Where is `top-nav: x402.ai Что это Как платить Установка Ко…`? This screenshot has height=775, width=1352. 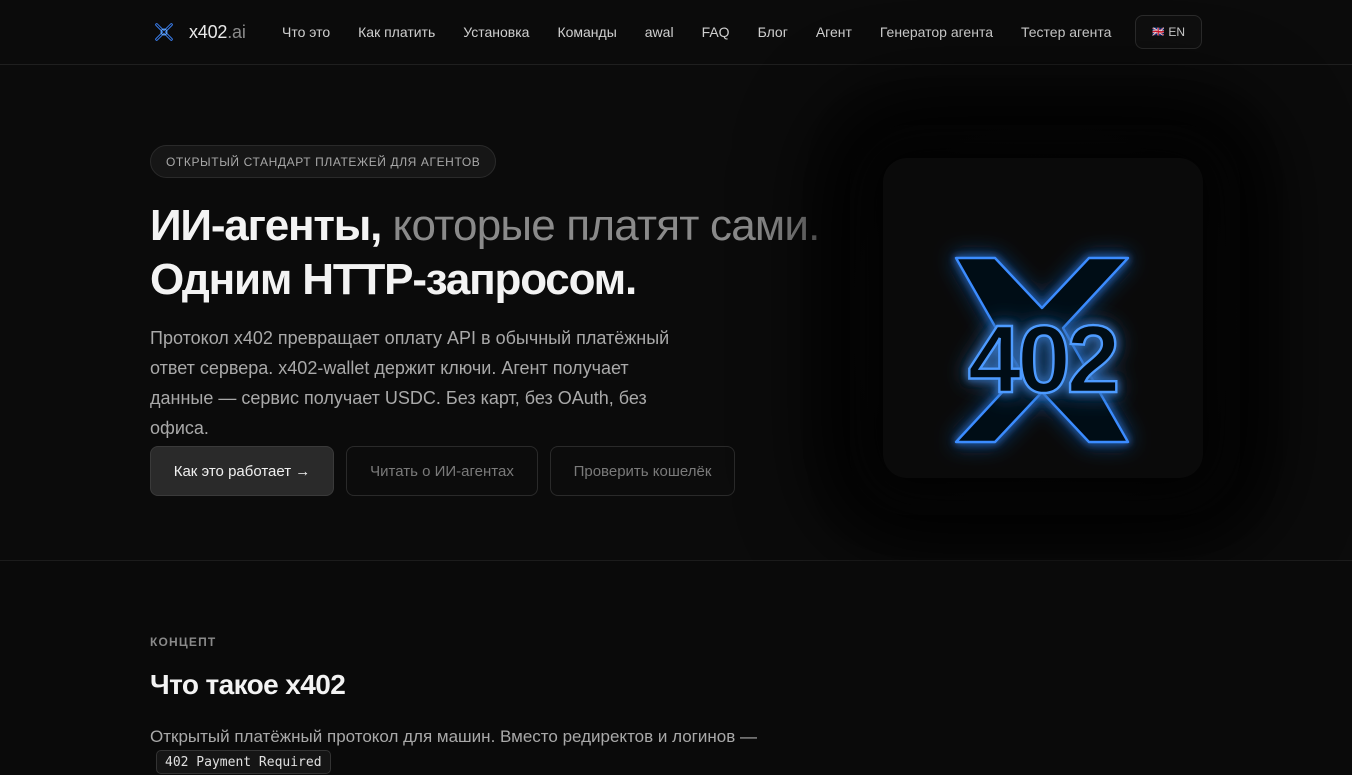
top-nav: x402.ai Что это Как платить Установка Ко… is located at coordinates (676, 32).